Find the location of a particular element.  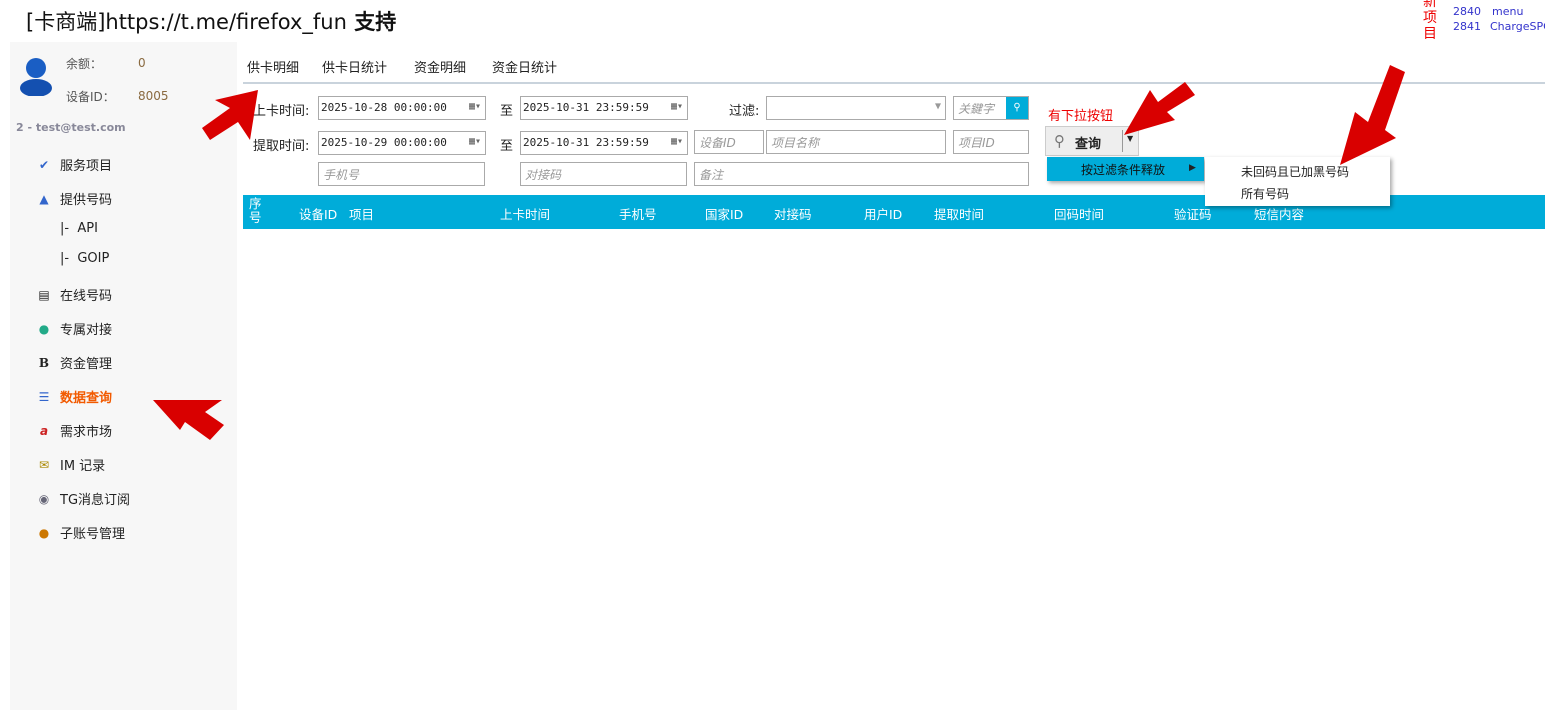

envelope-icon: ✉ is located at coordinates (44, 464).